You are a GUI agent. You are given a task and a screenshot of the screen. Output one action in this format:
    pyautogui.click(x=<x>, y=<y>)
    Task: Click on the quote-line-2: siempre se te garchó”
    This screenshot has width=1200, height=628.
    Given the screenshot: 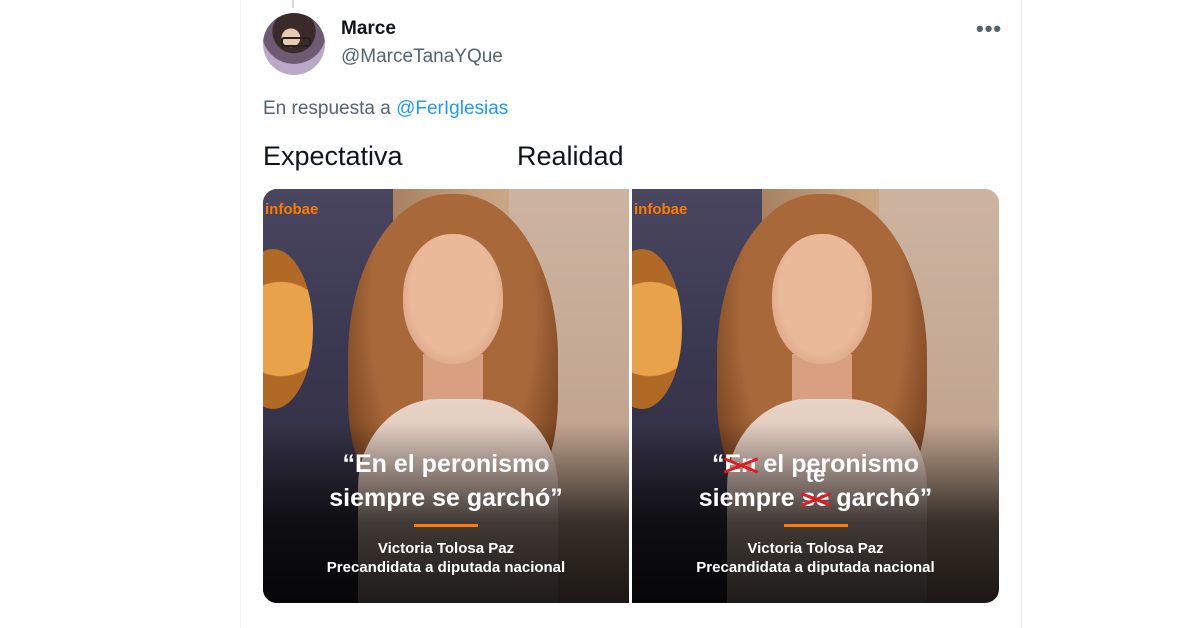 What is the action you would take?
    pyautogui.click(x=815, y=488)
    